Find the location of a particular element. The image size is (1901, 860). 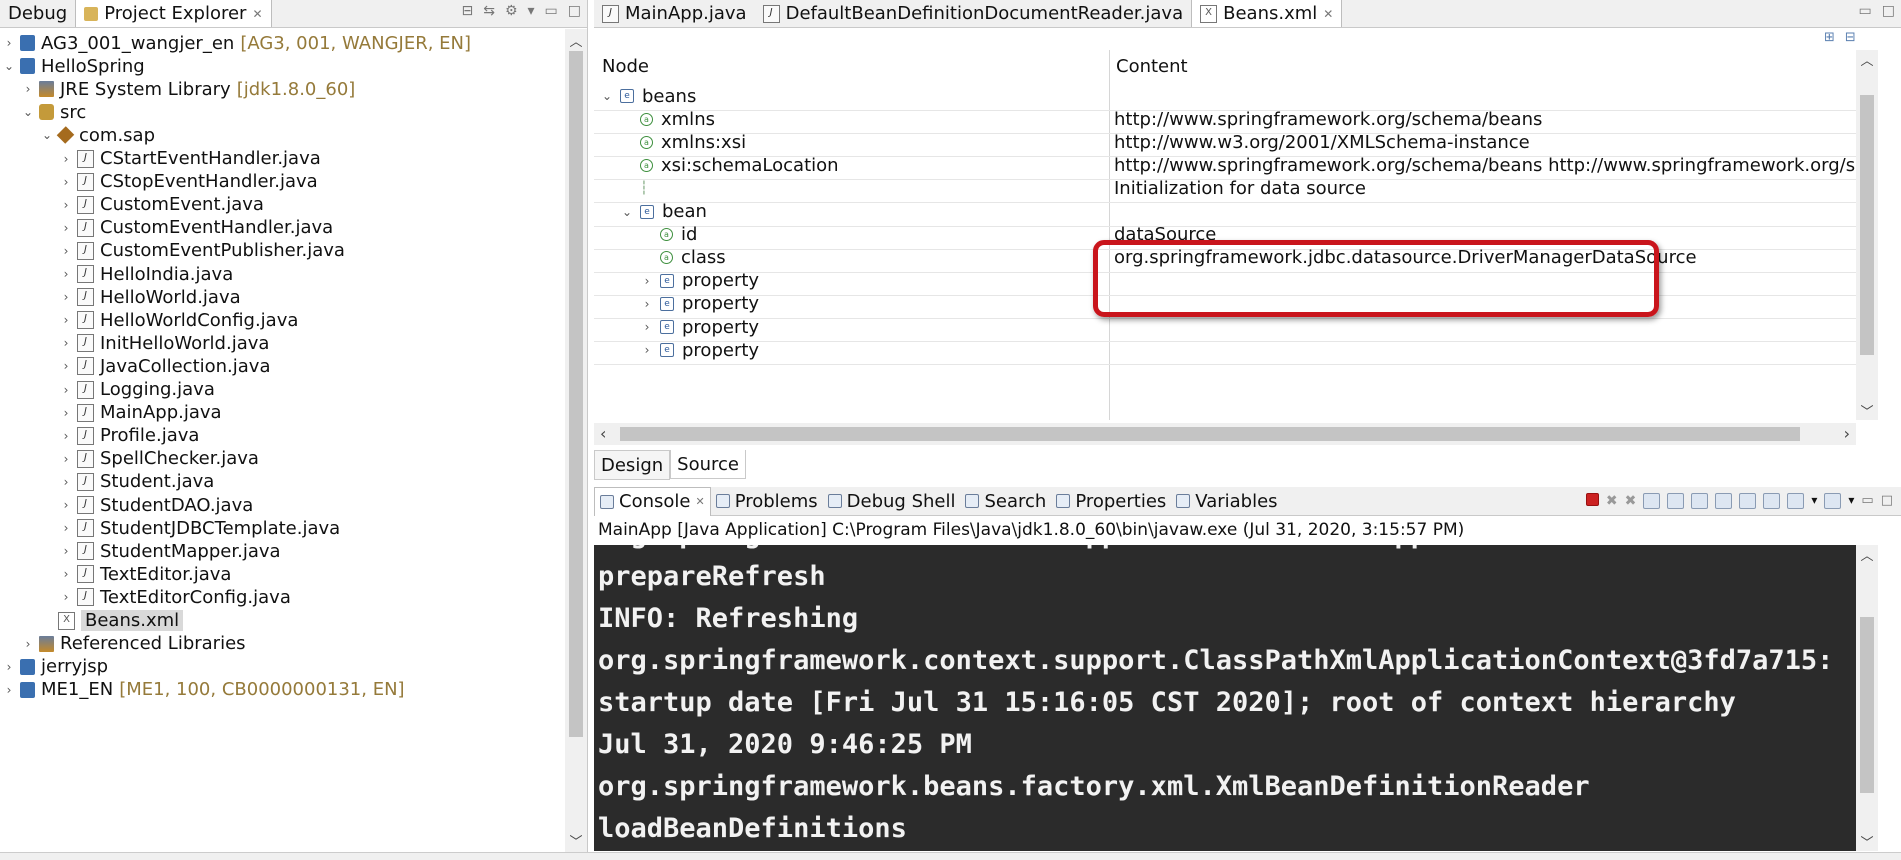

scroll-lock-icon is located at coordinates (1676, 501).